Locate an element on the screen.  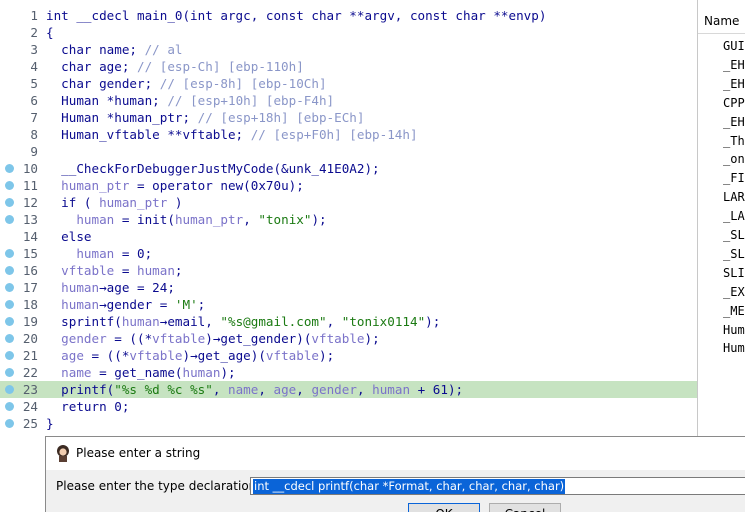
line-number: 17 is located at coordinates (30, 287).